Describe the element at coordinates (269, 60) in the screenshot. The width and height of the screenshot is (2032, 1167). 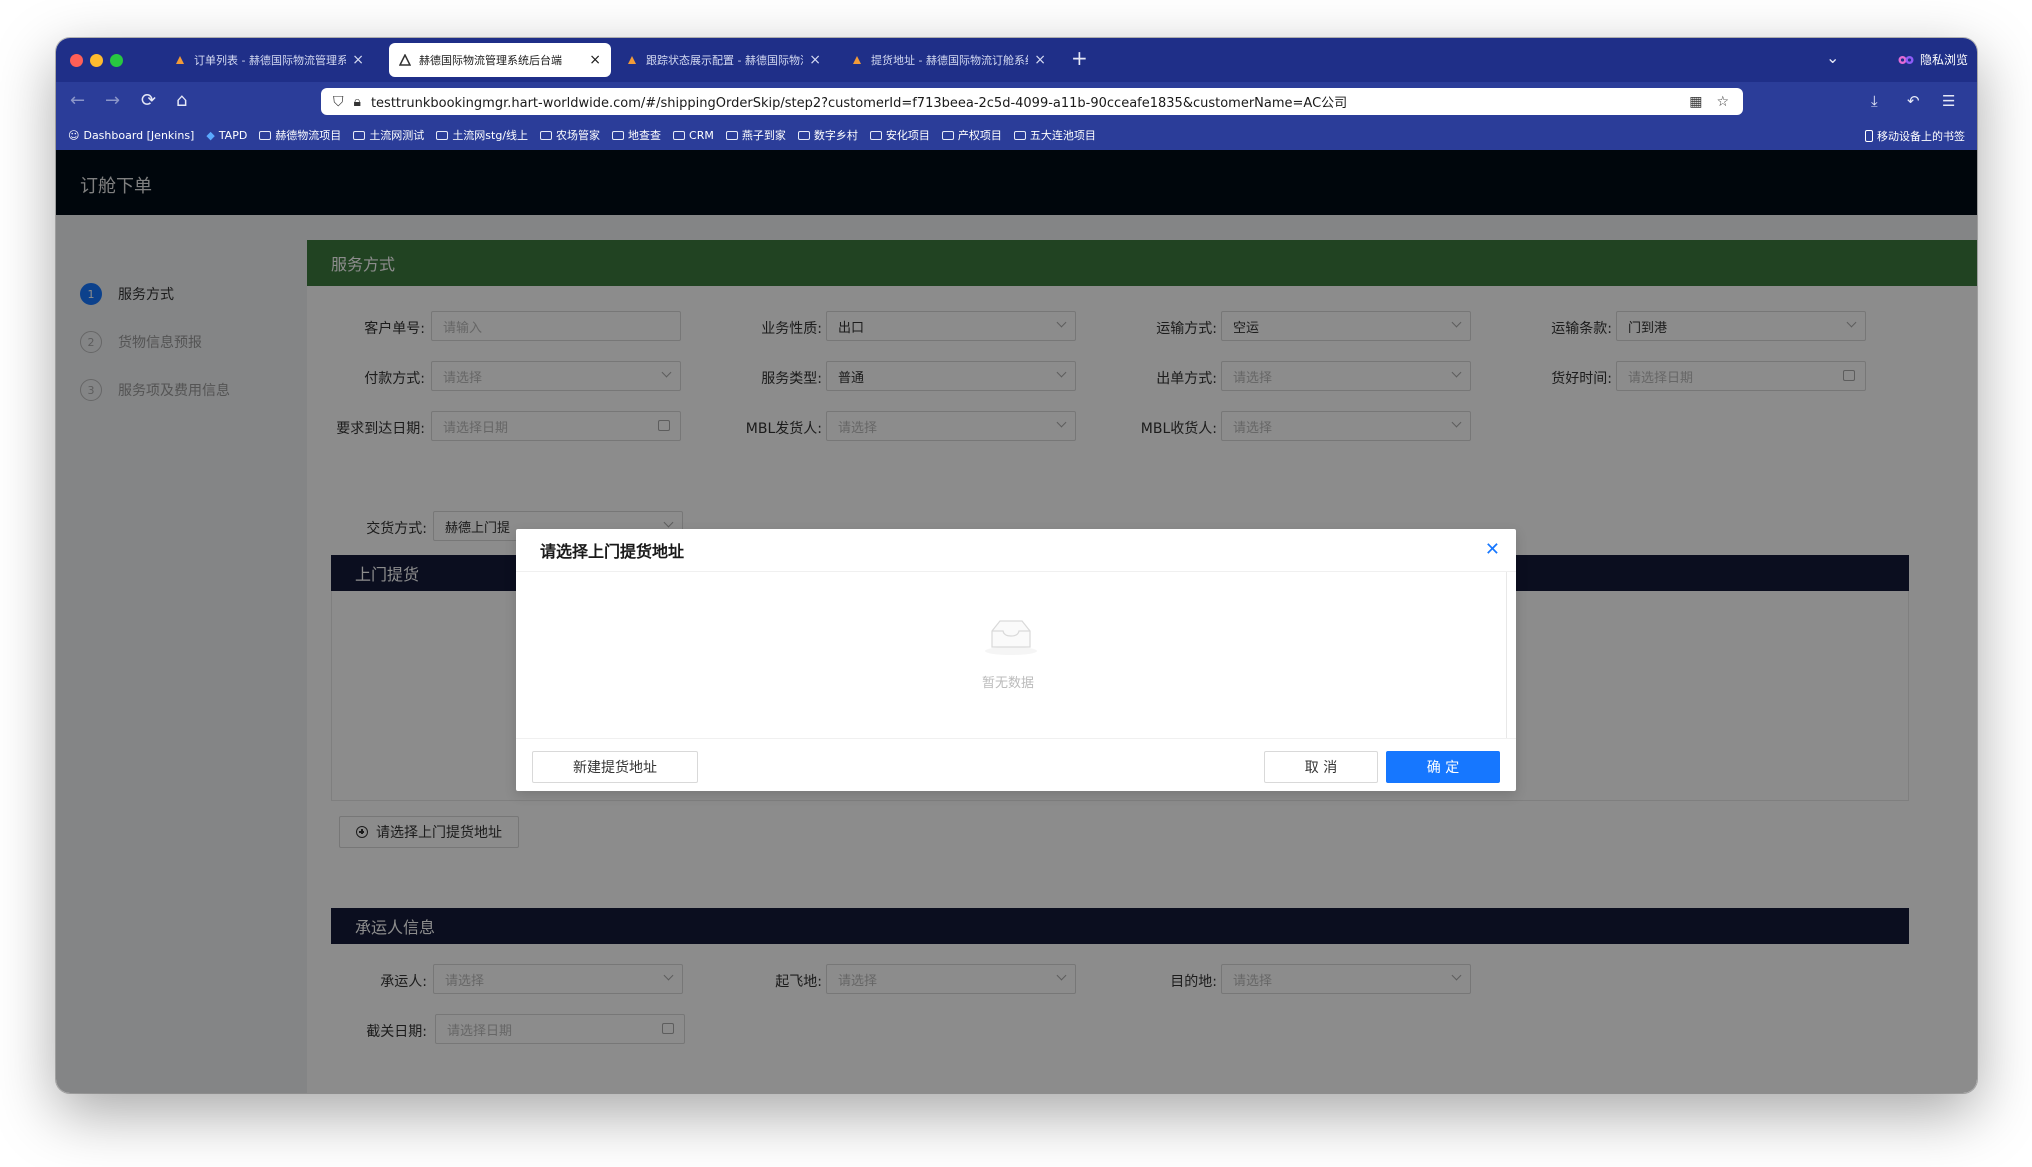
I see `tab-order-list: 订单列表 - 赫德国际物流管理系统 ×` at that location.